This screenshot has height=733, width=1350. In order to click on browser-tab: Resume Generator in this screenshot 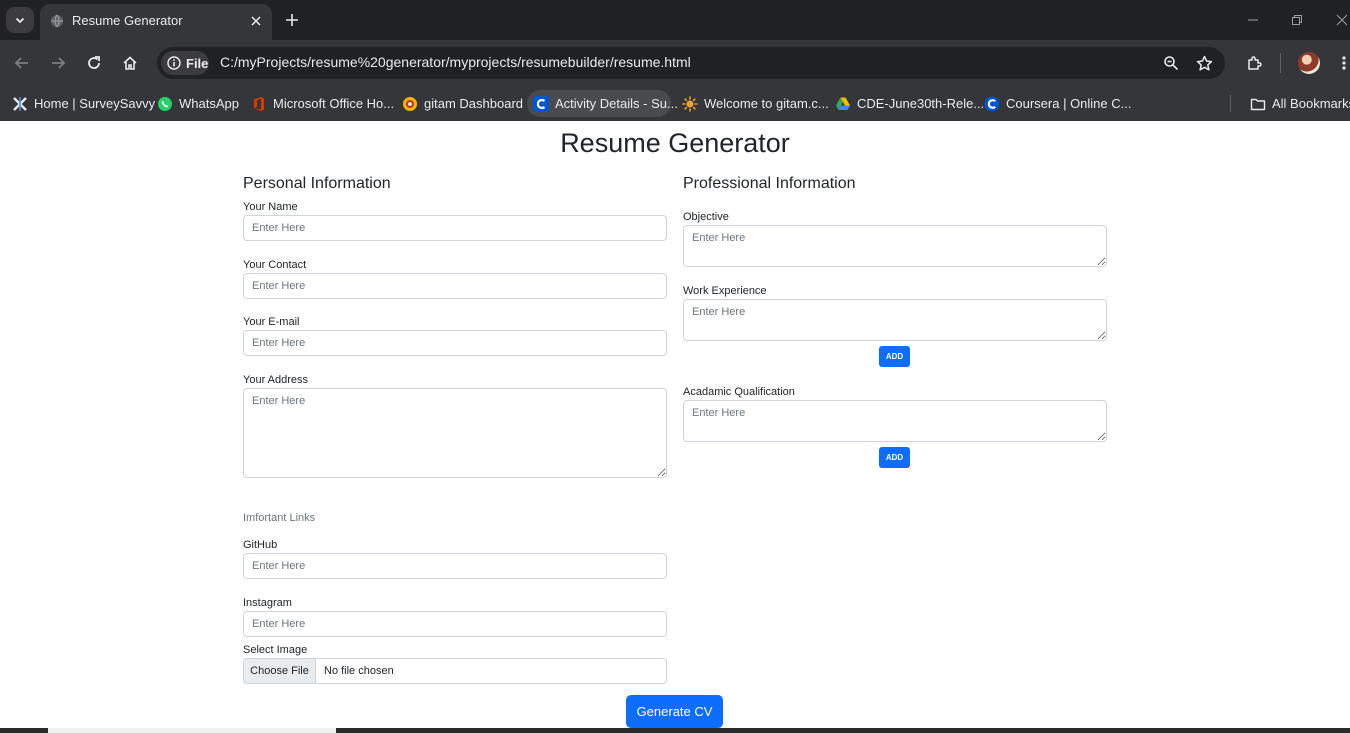, I will do `click(156, 22)`.